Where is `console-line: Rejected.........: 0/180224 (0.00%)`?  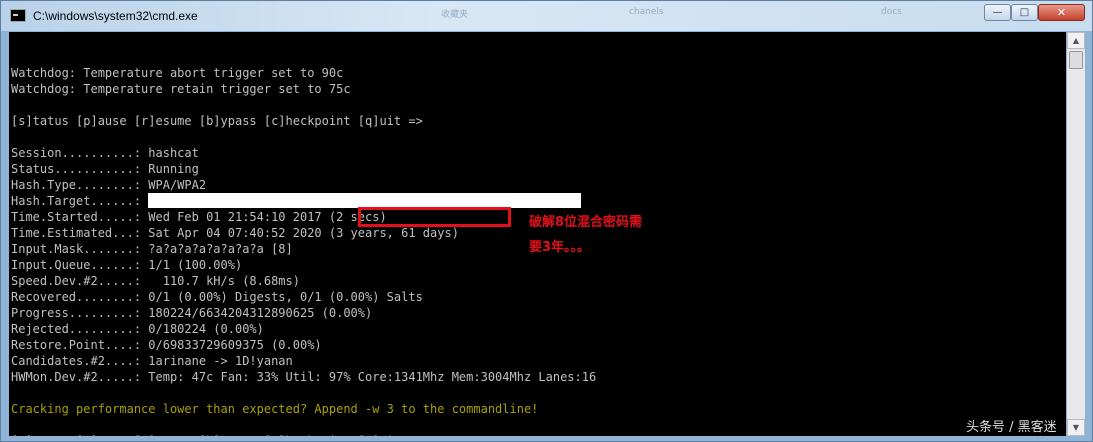
console-line: Rejected.........: 0/180224 (0.00%) is located at coordinates (303, 329).